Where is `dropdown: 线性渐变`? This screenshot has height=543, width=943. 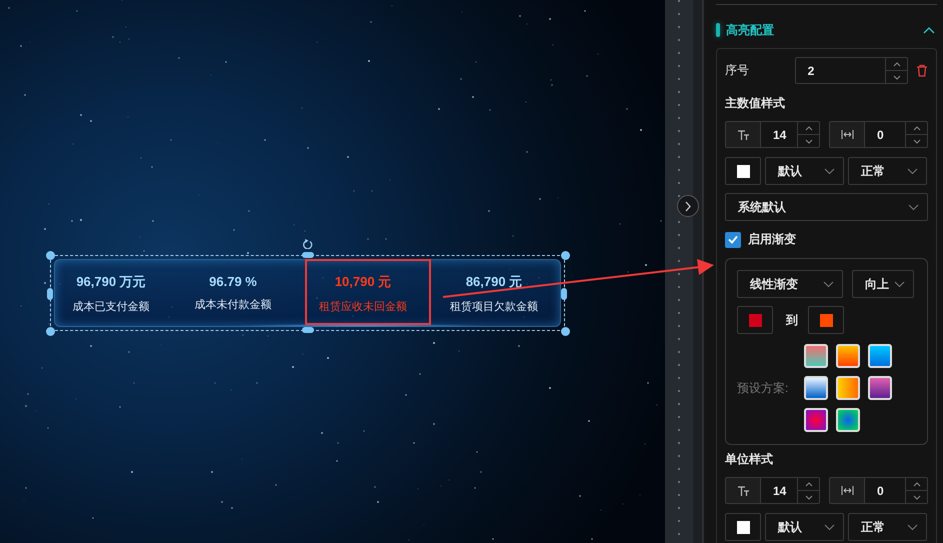 dropdown: 线性渐变 is located at coordinates (790, 284).